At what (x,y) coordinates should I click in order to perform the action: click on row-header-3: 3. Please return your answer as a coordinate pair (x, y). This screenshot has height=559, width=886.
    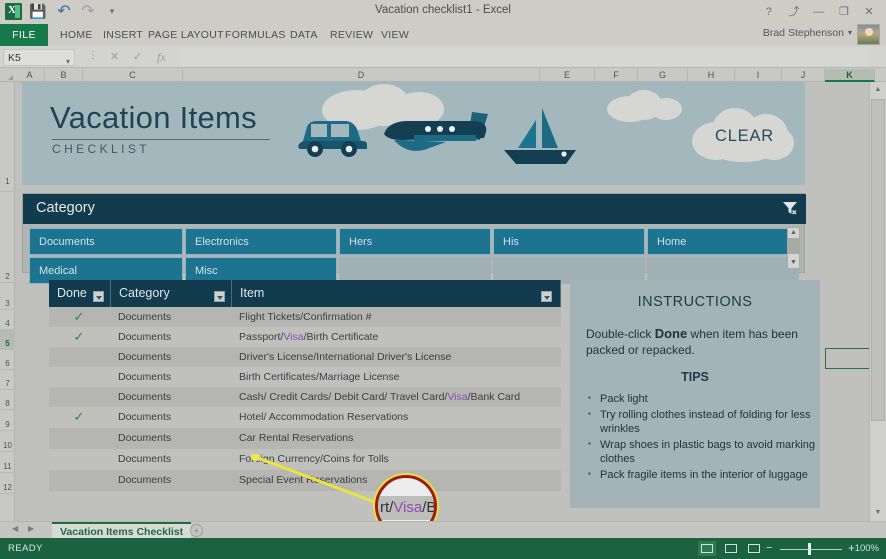
    Looking at the image, I should click on (7, 296).